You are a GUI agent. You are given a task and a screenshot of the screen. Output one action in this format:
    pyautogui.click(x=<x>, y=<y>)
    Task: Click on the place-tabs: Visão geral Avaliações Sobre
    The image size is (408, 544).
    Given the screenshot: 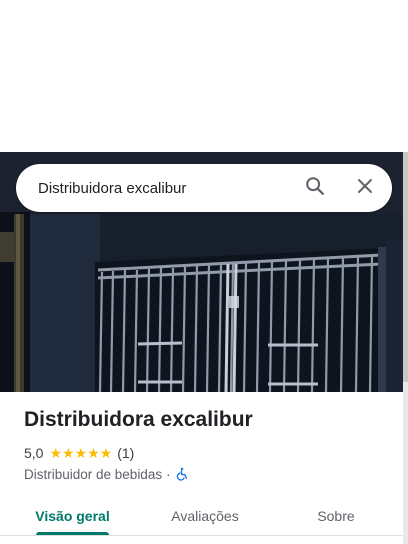 What is the action you would take?
    pyautogui.click(x=201, y=518)
    